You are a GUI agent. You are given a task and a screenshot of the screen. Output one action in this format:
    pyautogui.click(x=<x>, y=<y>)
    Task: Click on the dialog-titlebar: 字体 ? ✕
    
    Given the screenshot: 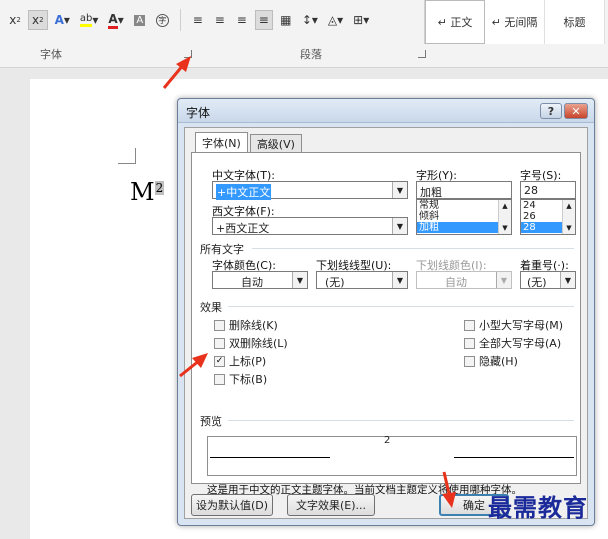 What is the action you would take?
    pyautogui.click(x=386, y=111)
    